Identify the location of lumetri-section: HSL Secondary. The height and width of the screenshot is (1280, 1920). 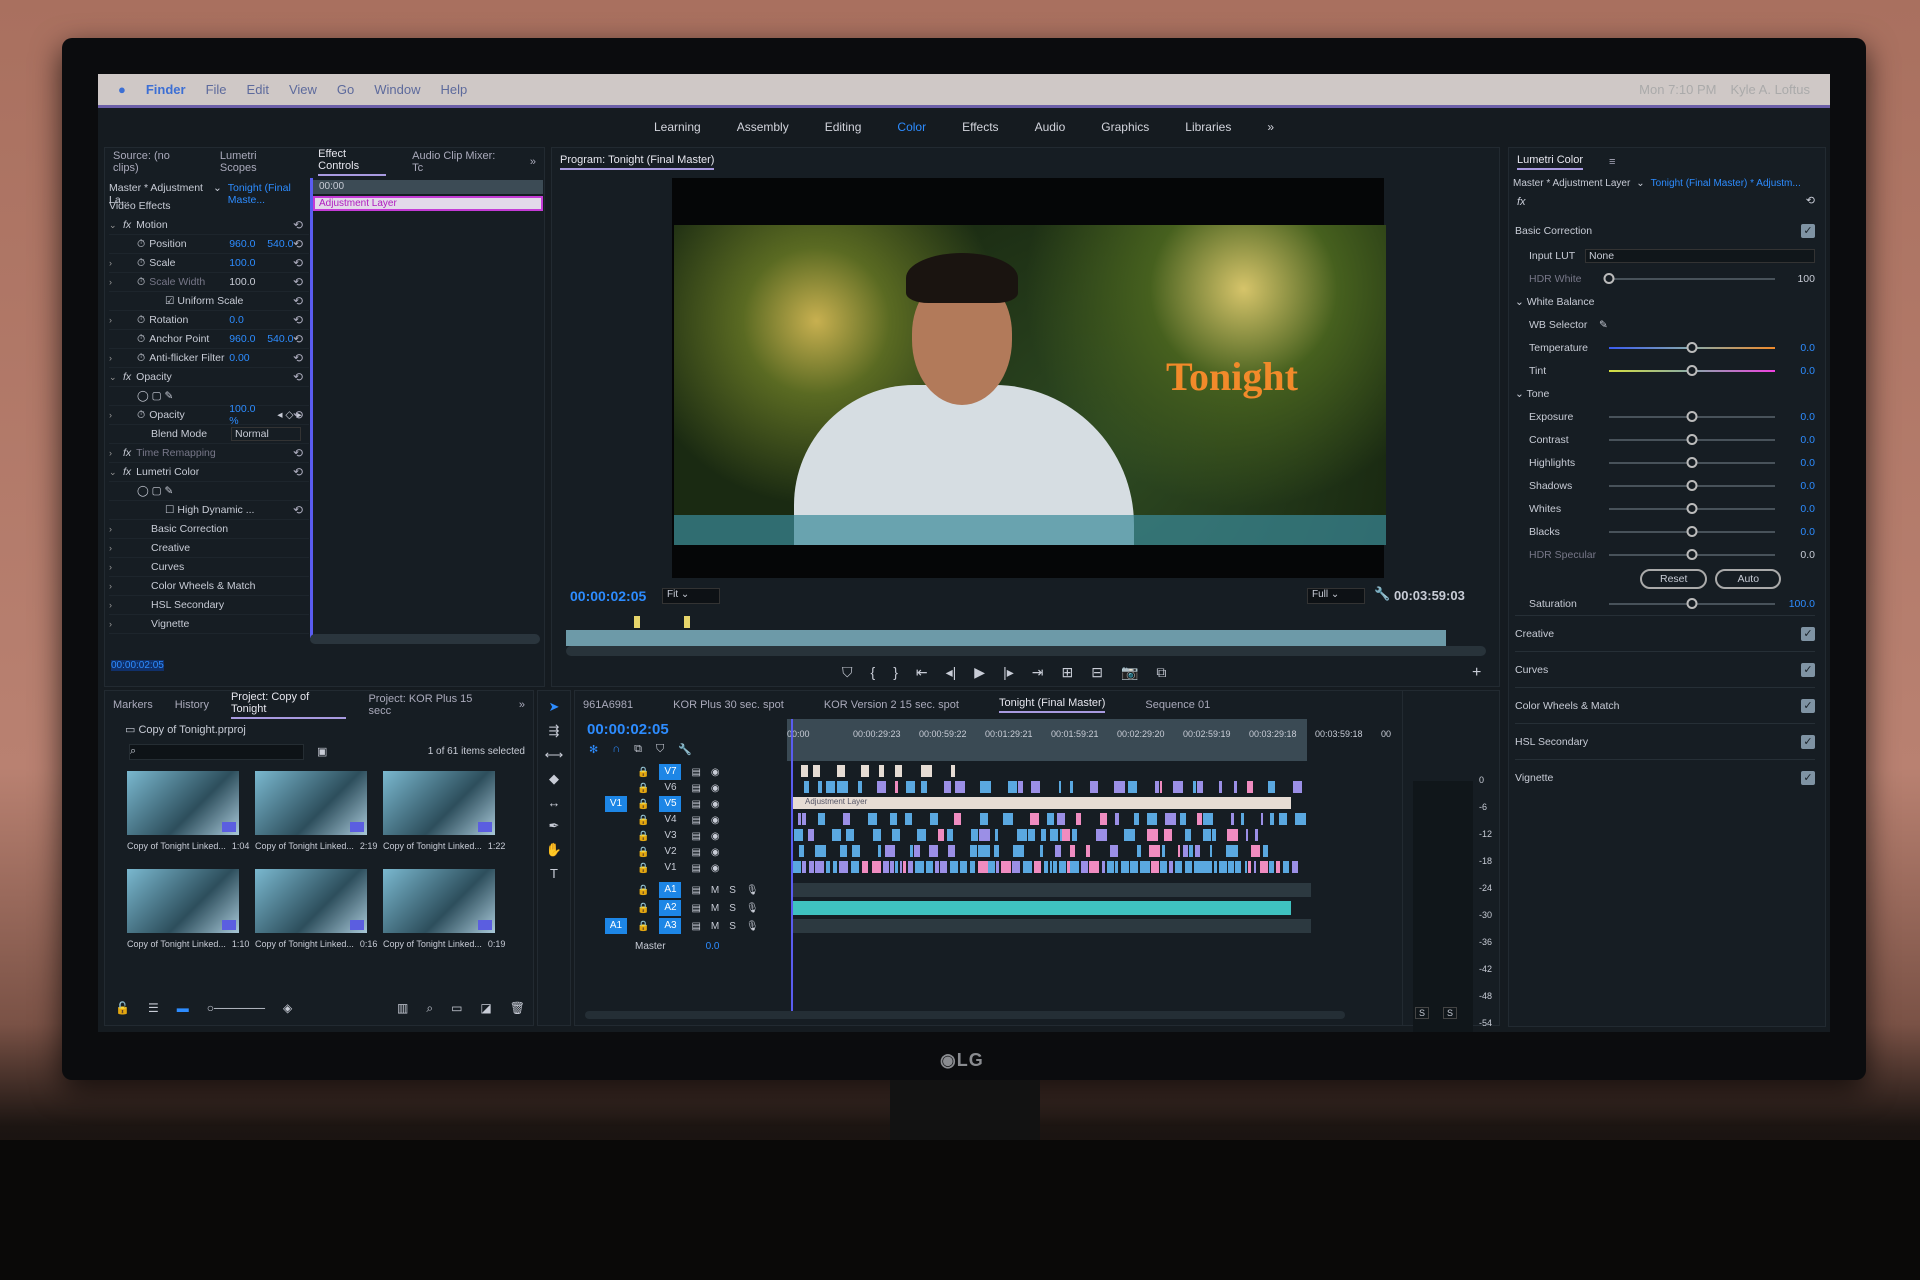
(1551, 742).